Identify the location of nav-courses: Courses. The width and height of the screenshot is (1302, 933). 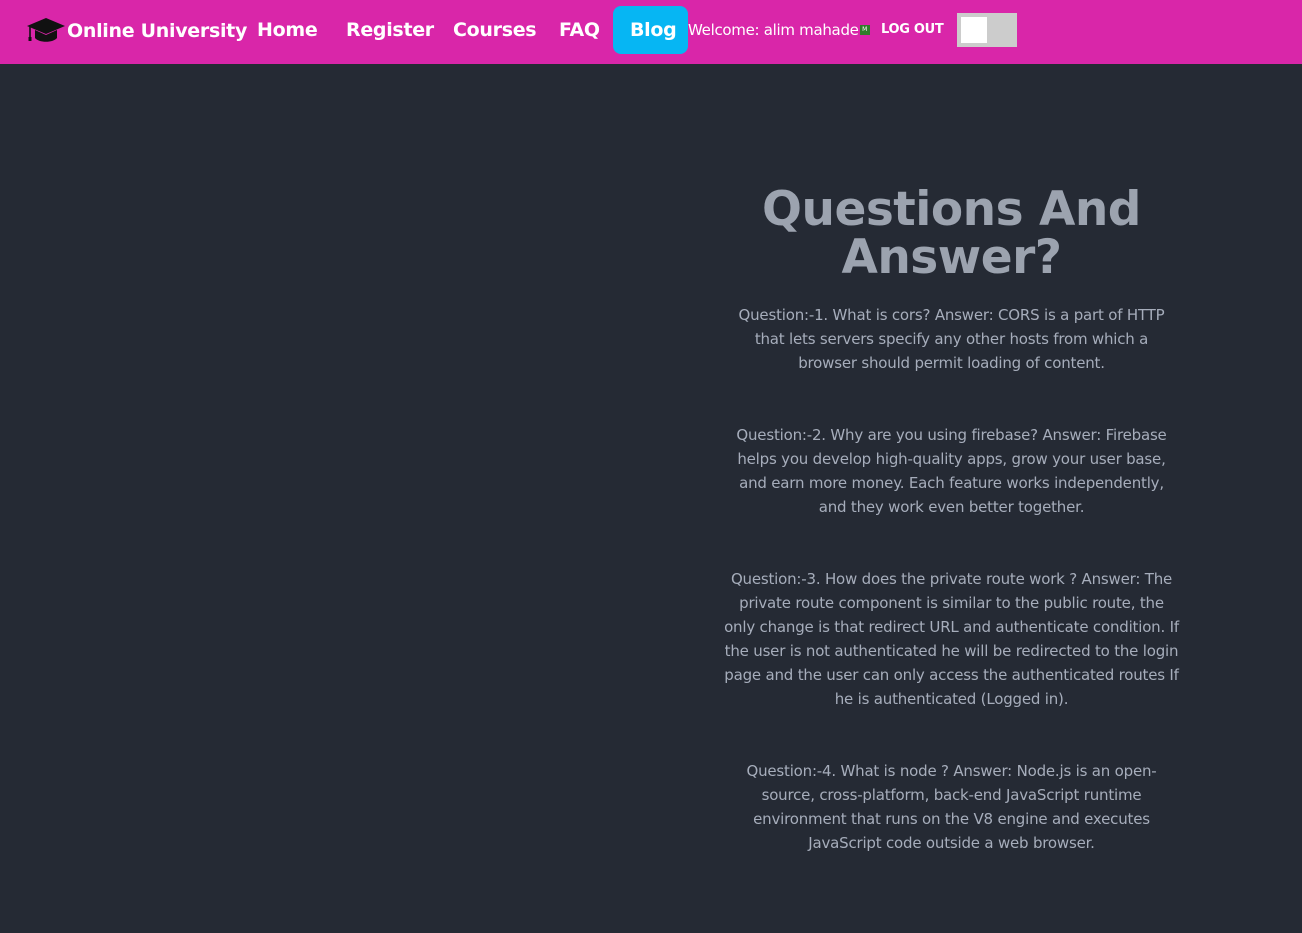
(494, 30).